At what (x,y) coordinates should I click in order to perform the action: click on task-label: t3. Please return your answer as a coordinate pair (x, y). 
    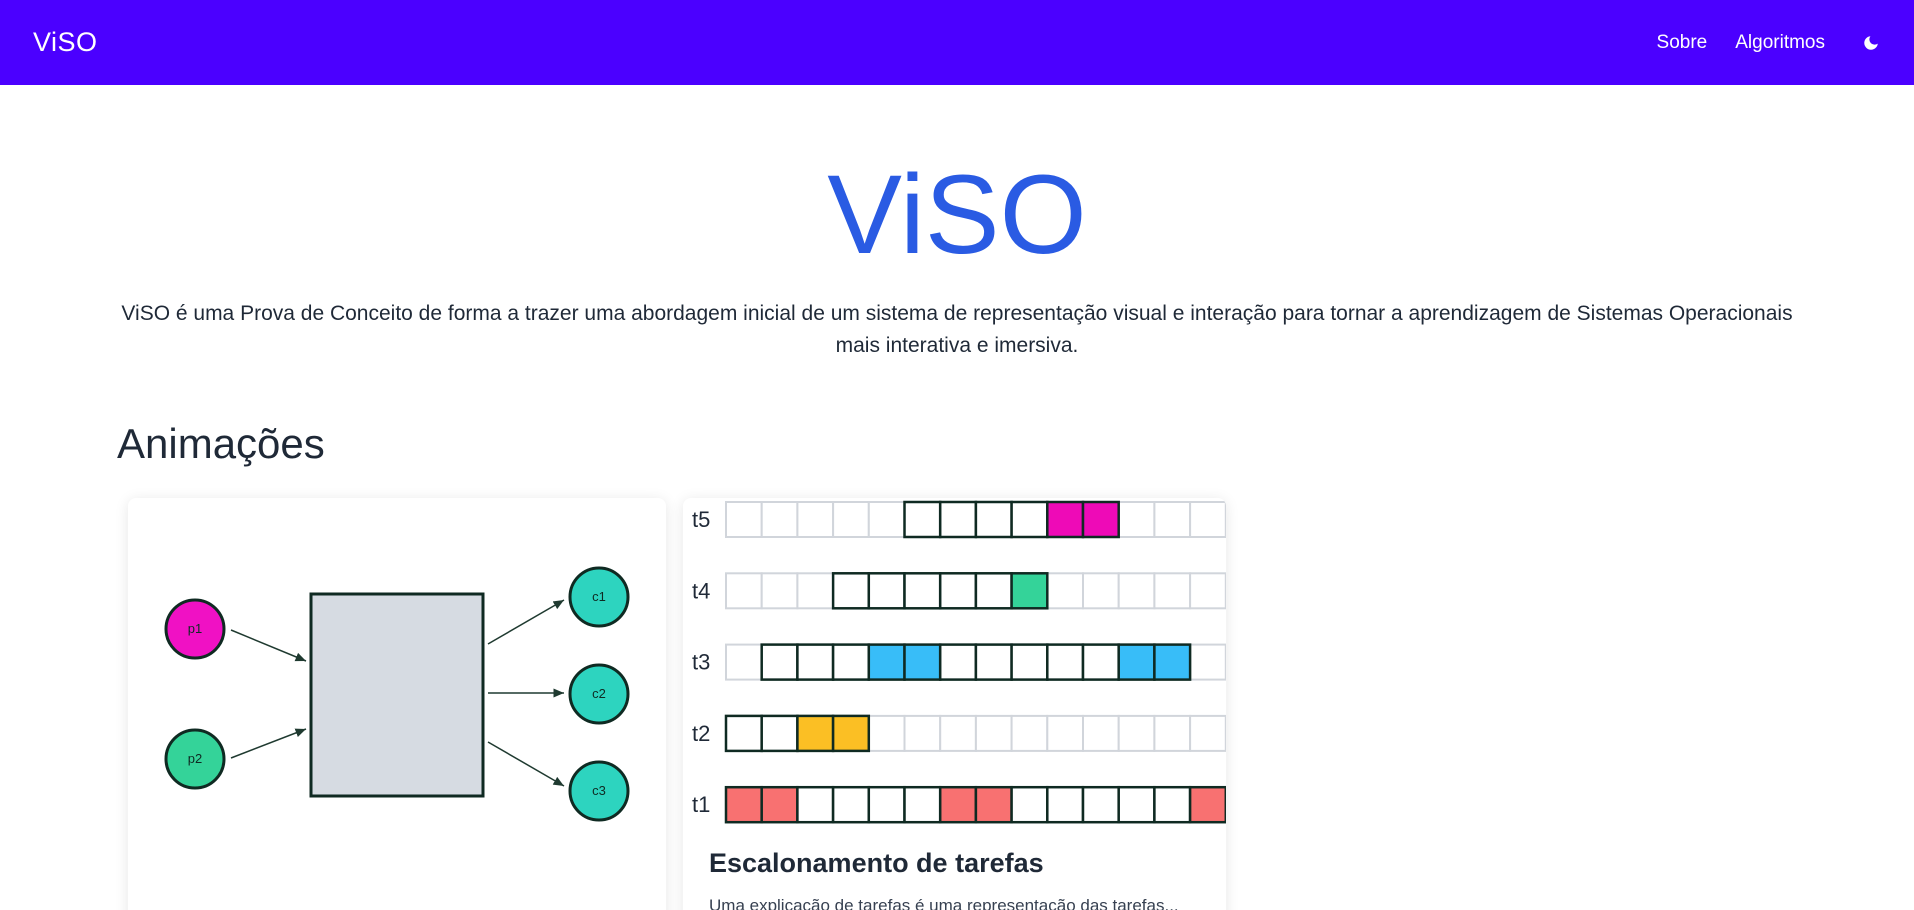
    Looking at the image, I should click on (701, 662).